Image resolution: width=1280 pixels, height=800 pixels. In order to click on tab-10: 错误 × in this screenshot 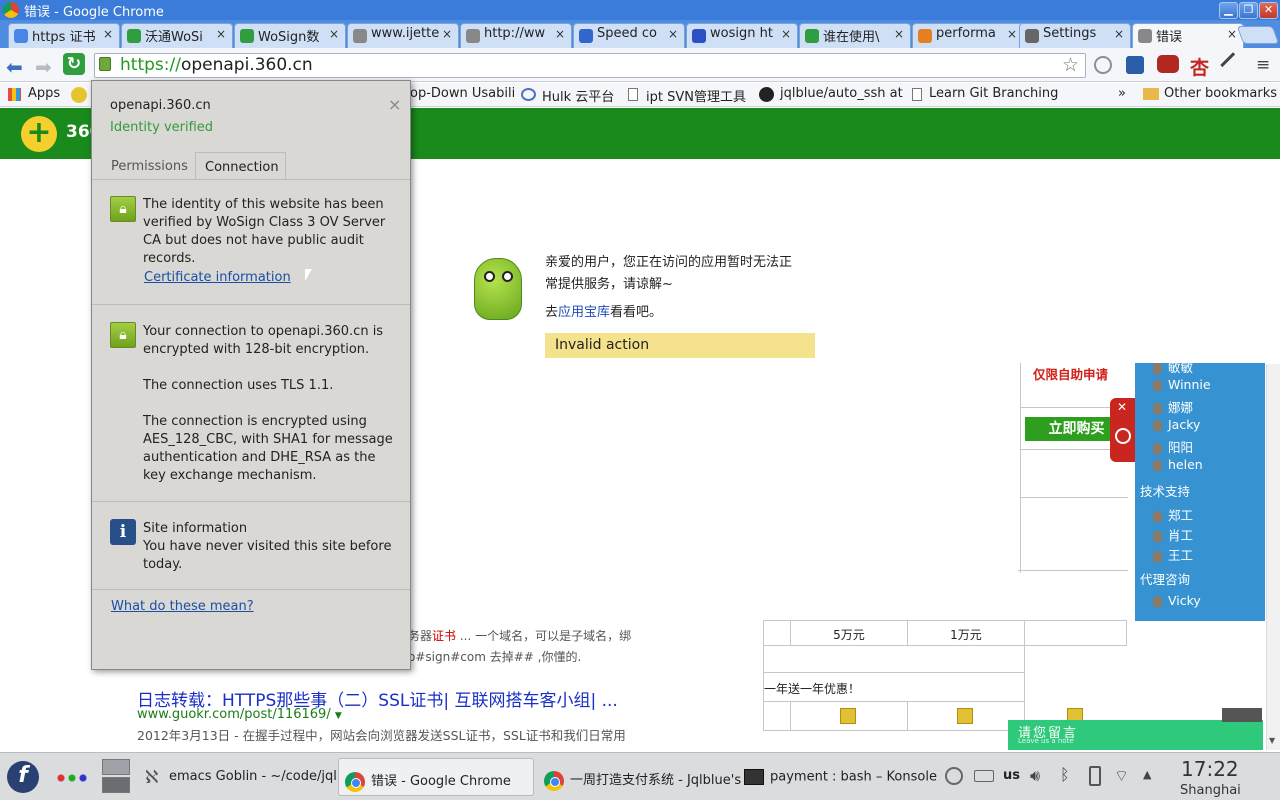, I will do `click(1188, 35)`.